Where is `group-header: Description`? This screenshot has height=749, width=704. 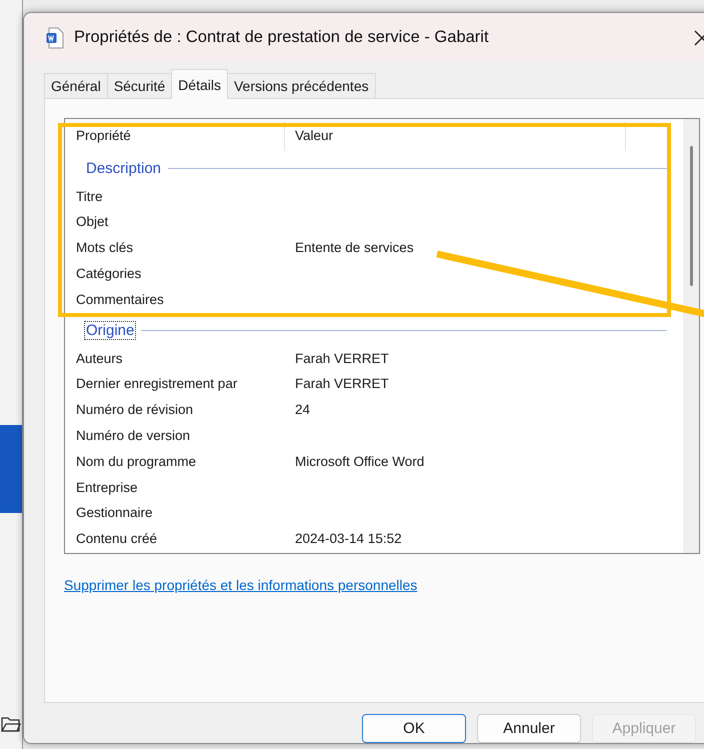
group-header: Description is located at coordinates (123, 168).